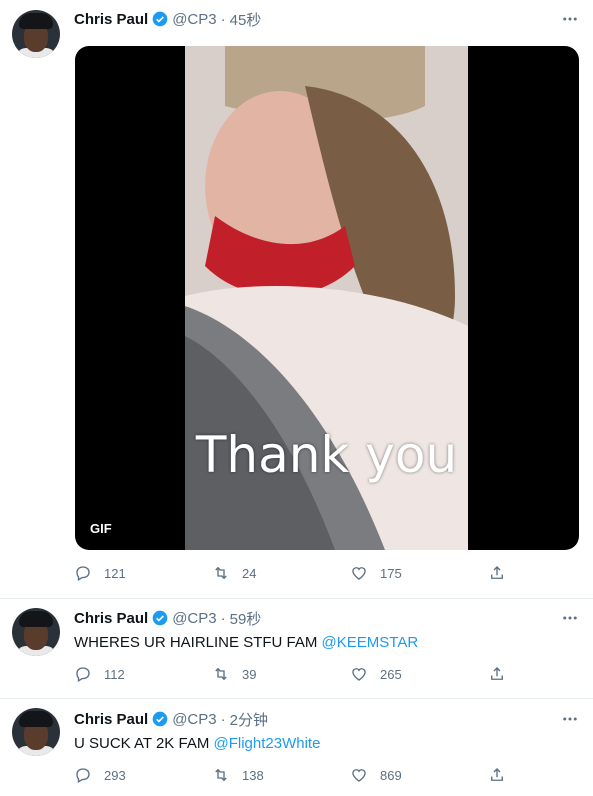  What do you see at coordinates (370, 642) in the screenshot?
I see `mention-link: @KEEMSTAR` at bounding box center [370, 642].